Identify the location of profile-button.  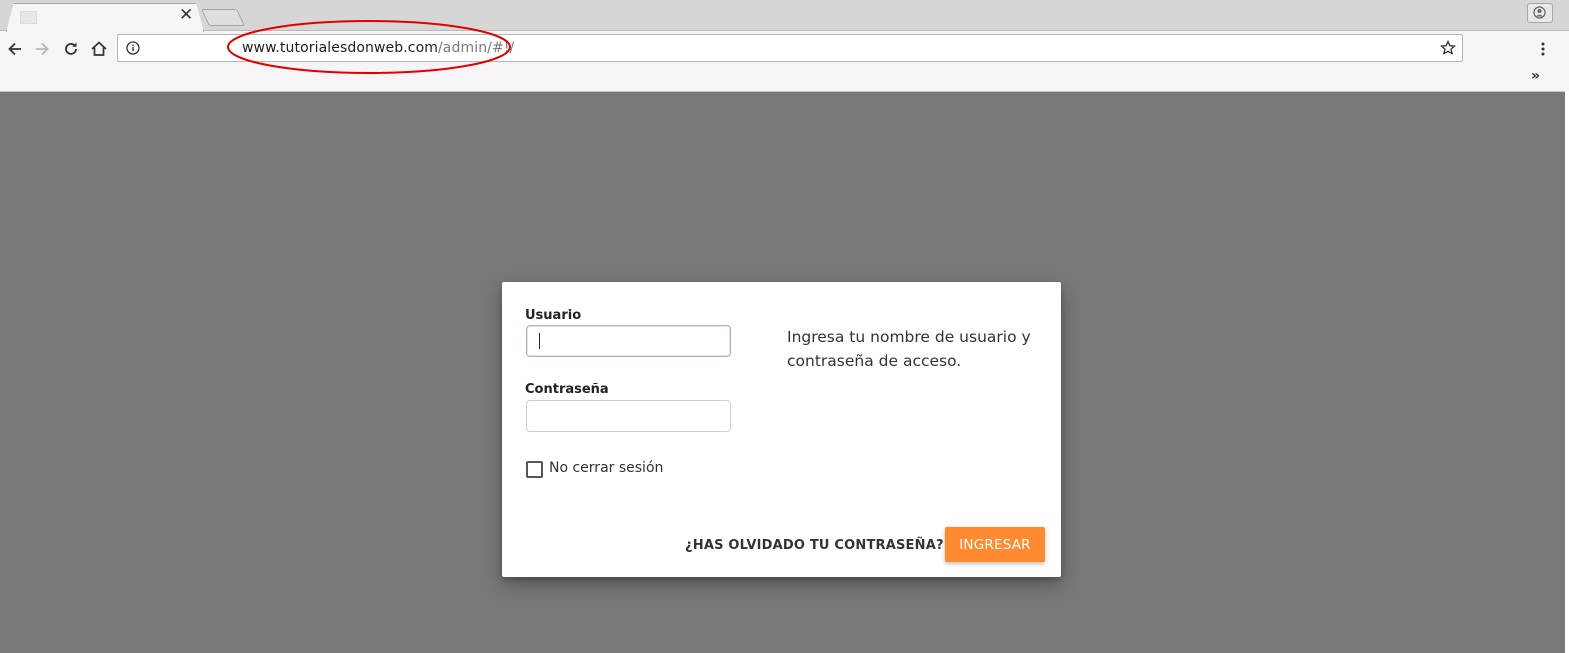
(1540, 13).